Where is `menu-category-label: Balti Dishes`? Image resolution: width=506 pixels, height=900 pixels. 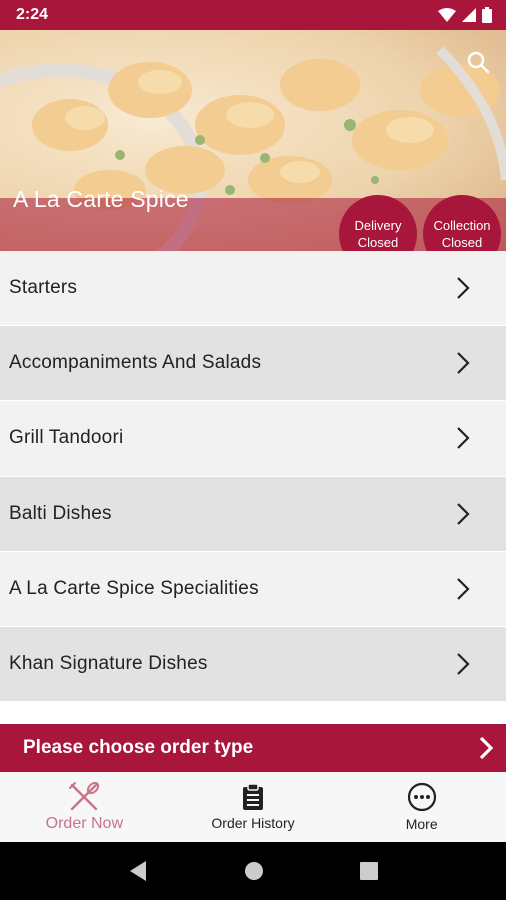 menu-category-label: Balti Dishes is located at coordinates (60, 513).